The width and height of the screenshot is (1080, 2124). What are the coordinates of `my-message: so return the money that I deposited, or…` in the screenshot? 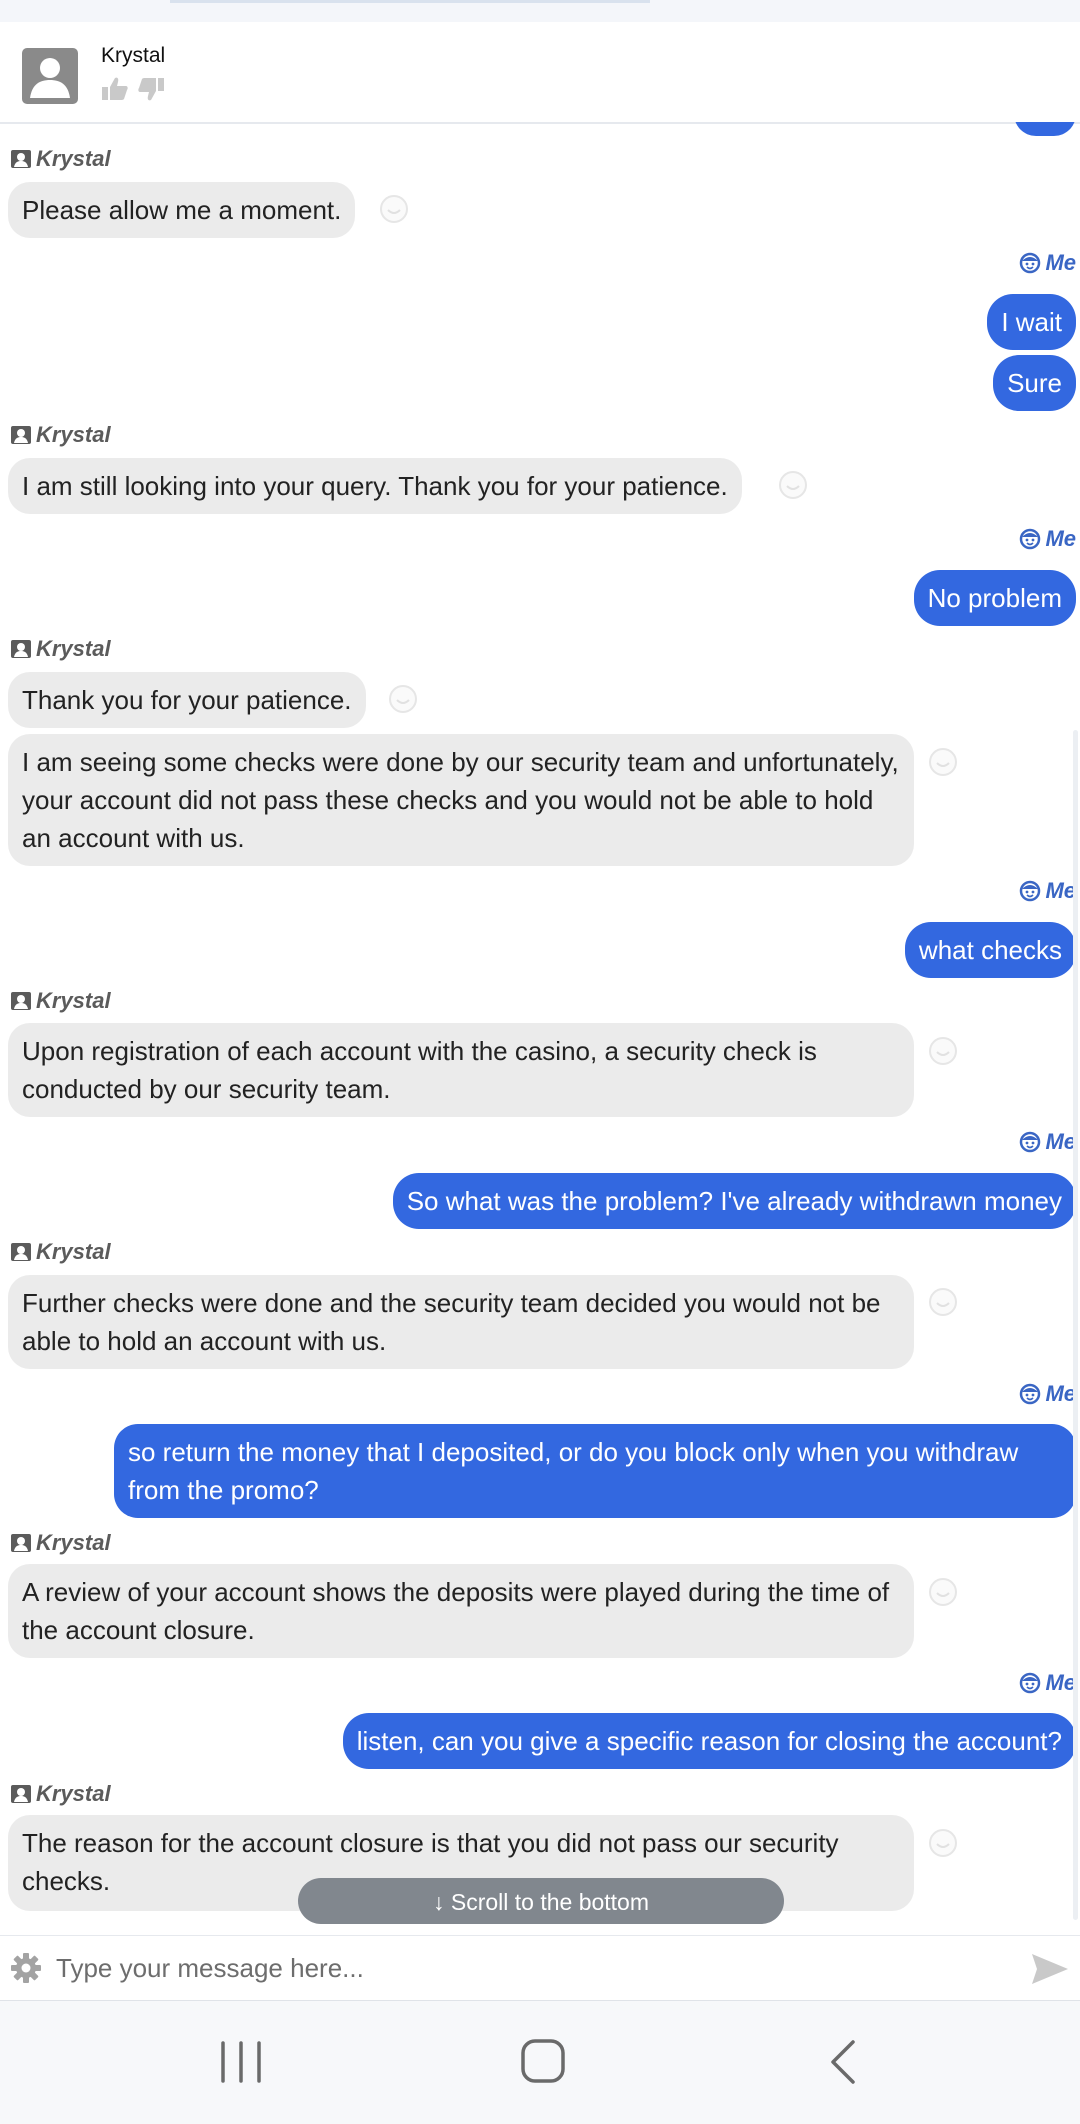 It's located at (595, 1471).